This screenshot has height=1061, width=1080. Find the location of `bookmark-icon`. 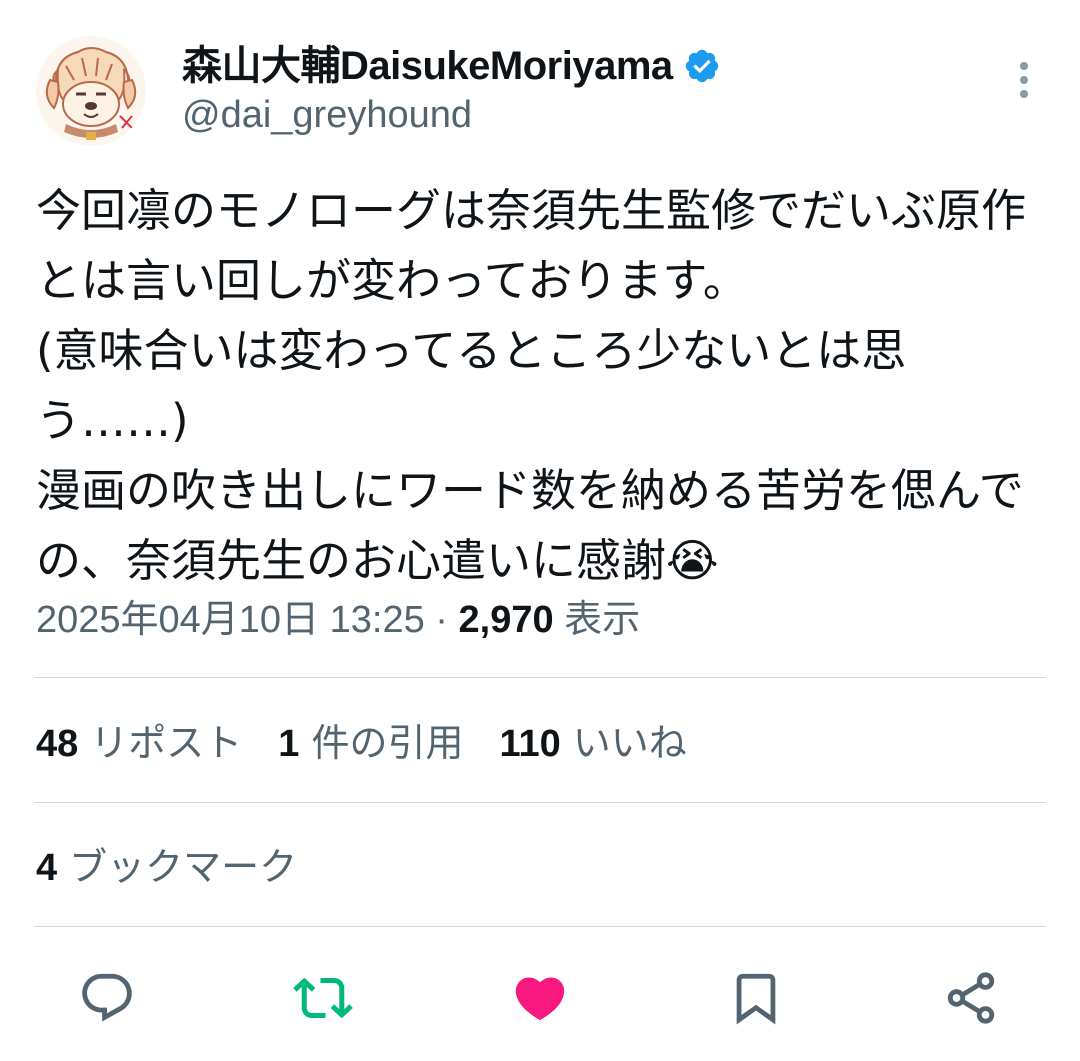

bookmark-icon is located at coordinates (756, 999).